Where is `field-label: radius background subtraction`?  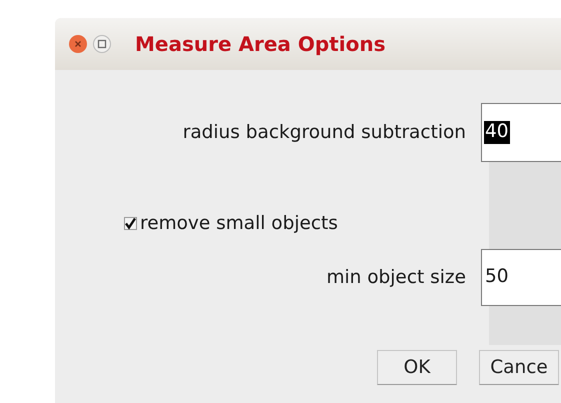
field-label: radius background subtraction is located at coordinates (324, 132).